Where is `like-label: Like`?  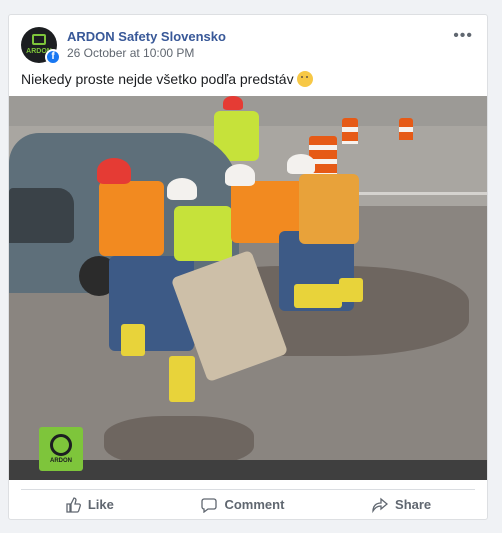
like-label: Like is located at coordinates (100, 504).